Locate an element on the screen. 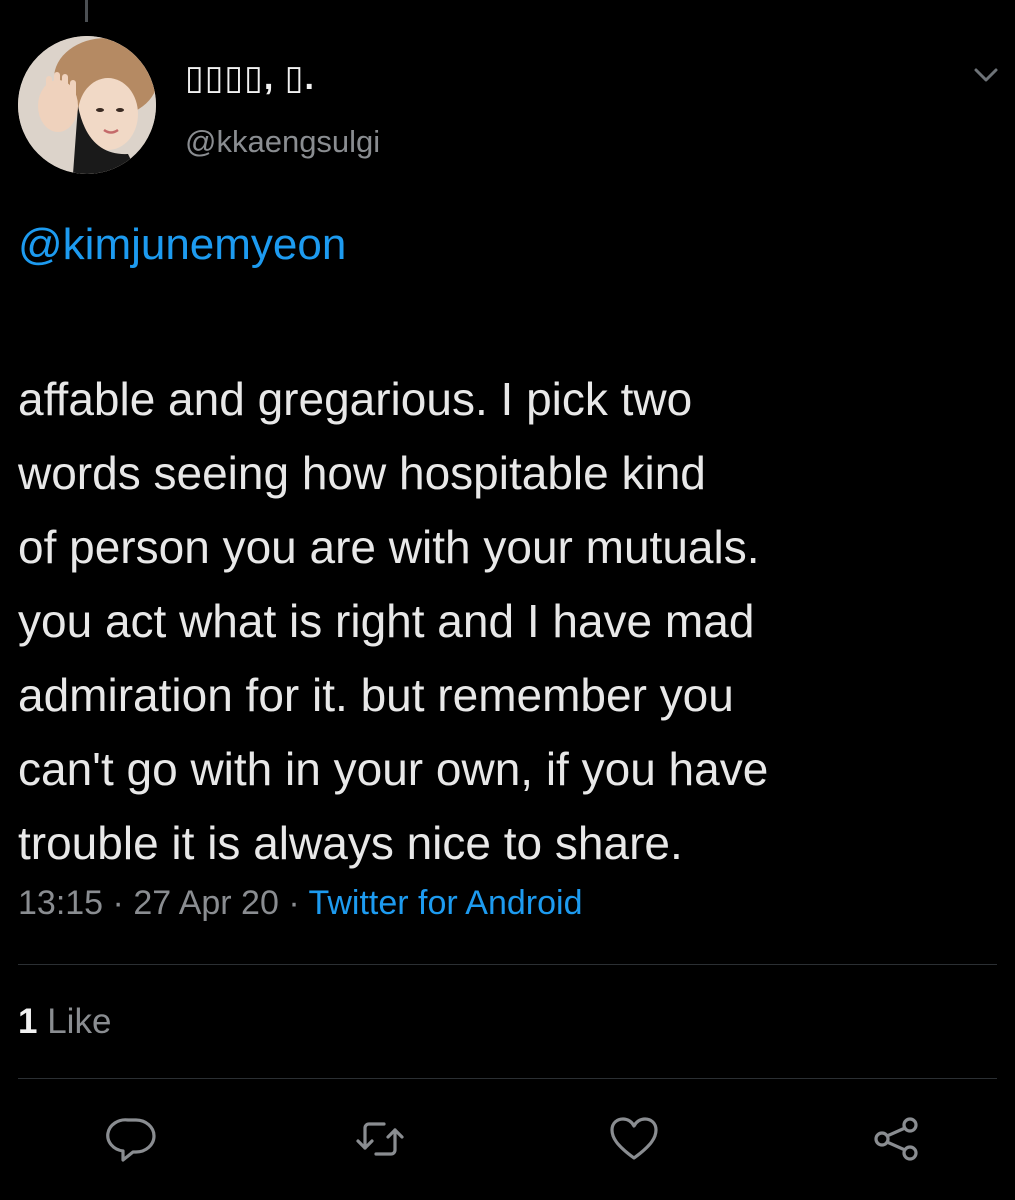 The height and width of the screenshot is (1200, 1015). thread-connector-line is located at coordinates (86, 11).